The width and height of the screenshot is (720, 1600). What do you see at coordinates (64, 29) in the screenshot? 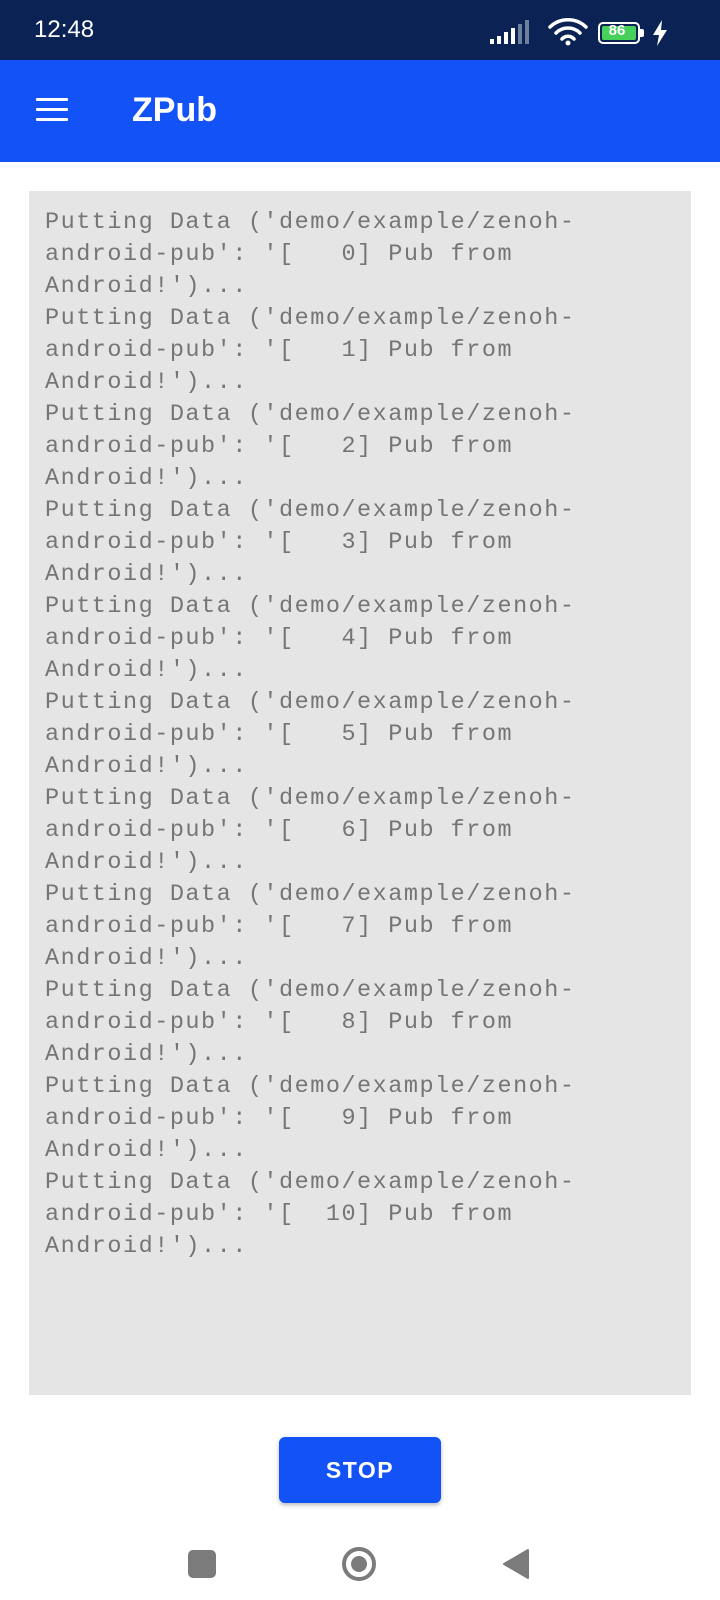
I see `status-time: 12:48` at bounding box center [64, 29].